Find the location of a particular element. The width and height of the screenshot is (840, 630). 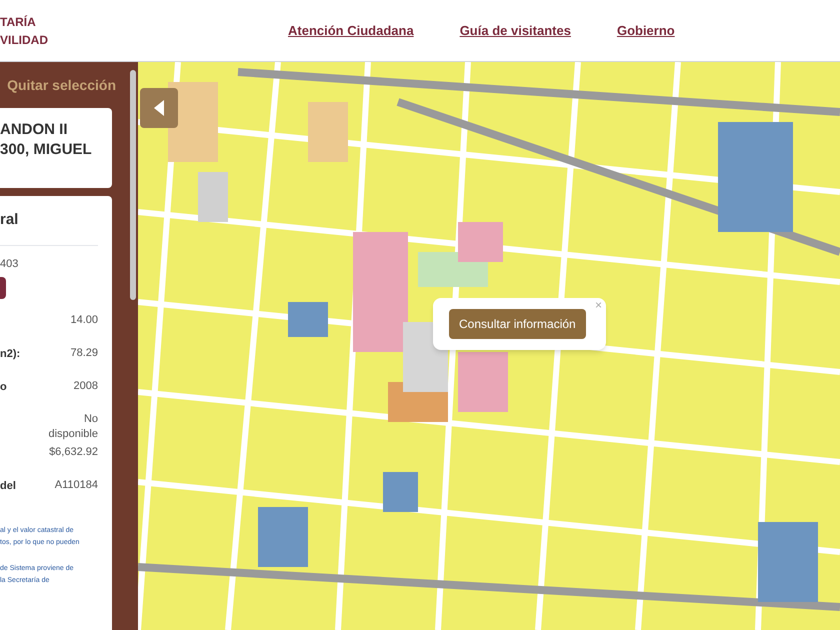

account-number: 403 is located at coordinates (9, 264).